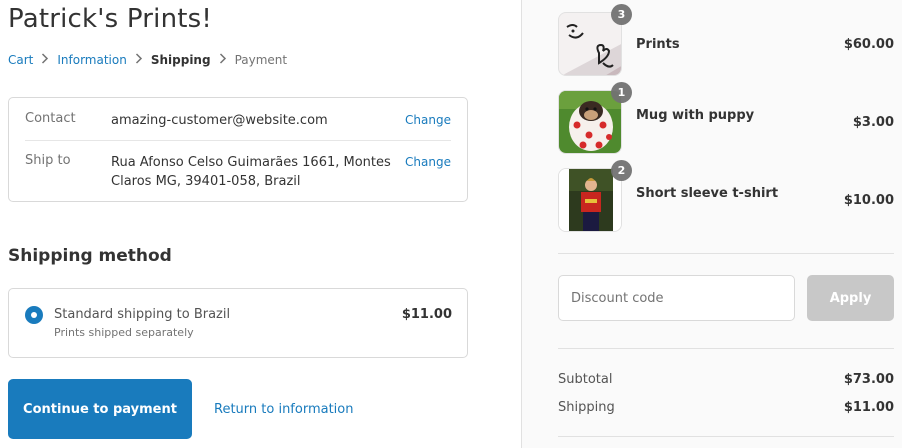 The height and width of the screenshot is (448, 902). Describe the element at coordinates (90, 256) in the screenshot. I see `shipping-method-title: Shipping method` at that location.